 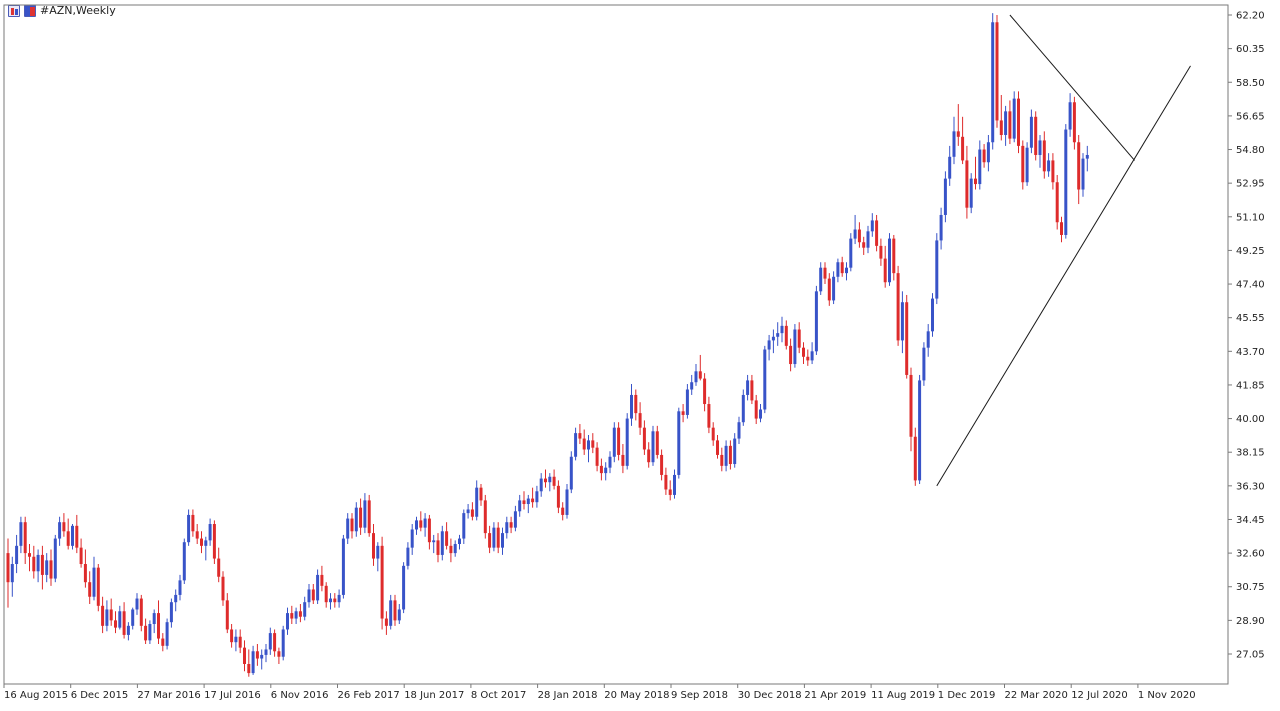 I want to click on y-tick-label: 56.65, so click(x=1250, y=116).